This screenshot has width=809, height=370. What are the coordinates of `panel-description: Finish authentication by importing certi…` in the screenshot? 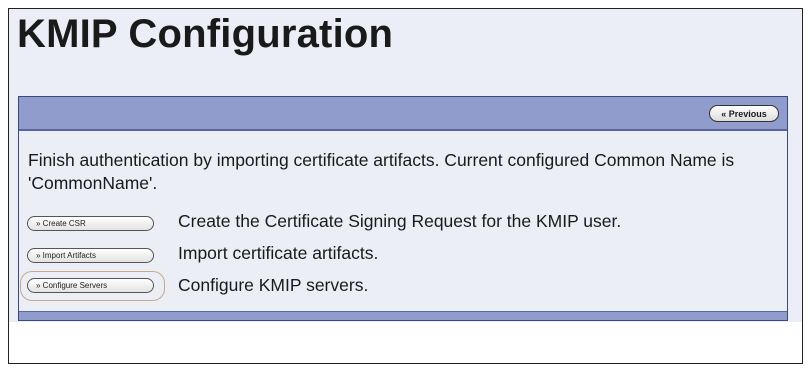 It's located at (381, 171).